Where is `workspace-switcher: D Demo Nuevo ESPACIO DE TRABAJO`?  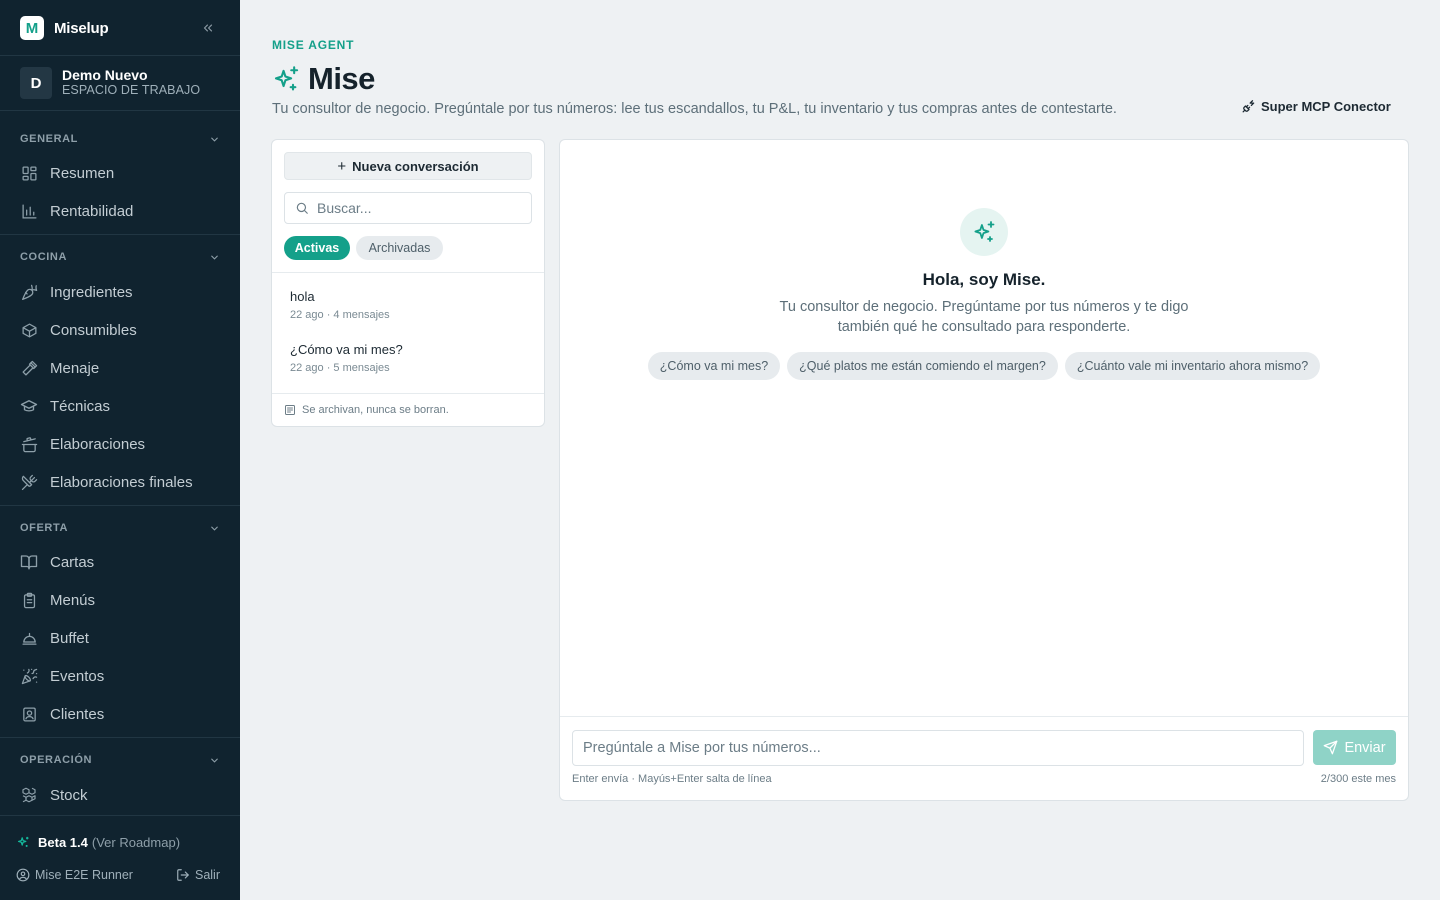 workspace-switcher: D Demo Nuevo ESPACIO DE TRABAJO is located at coordinates (125, 83).